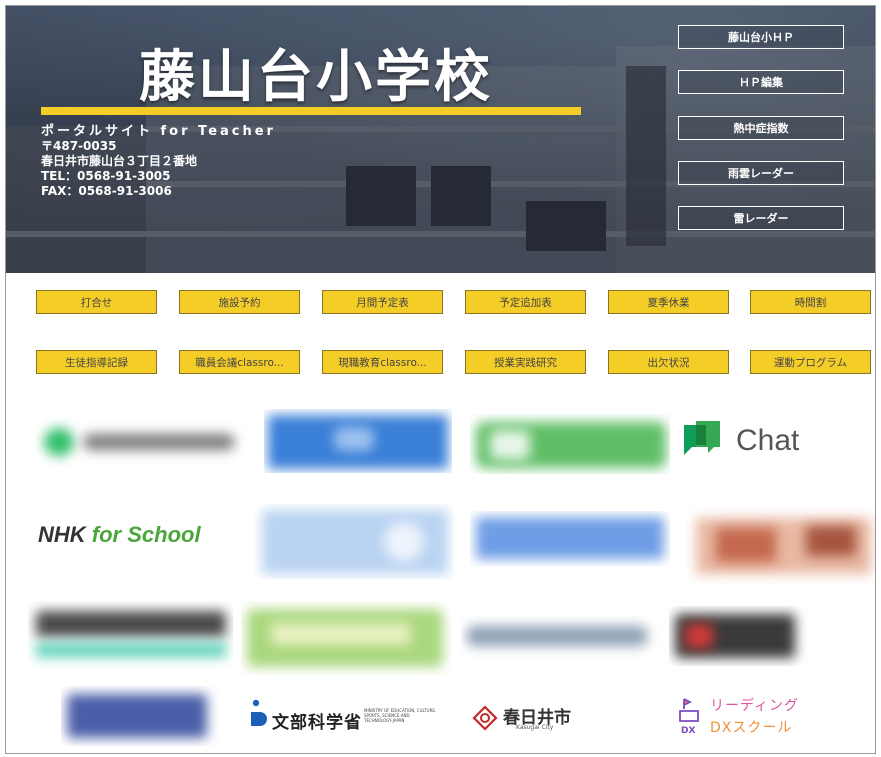 The width and height of the screenshot is (881, 757). Describe the element at coordinates (316, 77) in the screenshot. I see `school-title: 藤山台小学校` at that location.